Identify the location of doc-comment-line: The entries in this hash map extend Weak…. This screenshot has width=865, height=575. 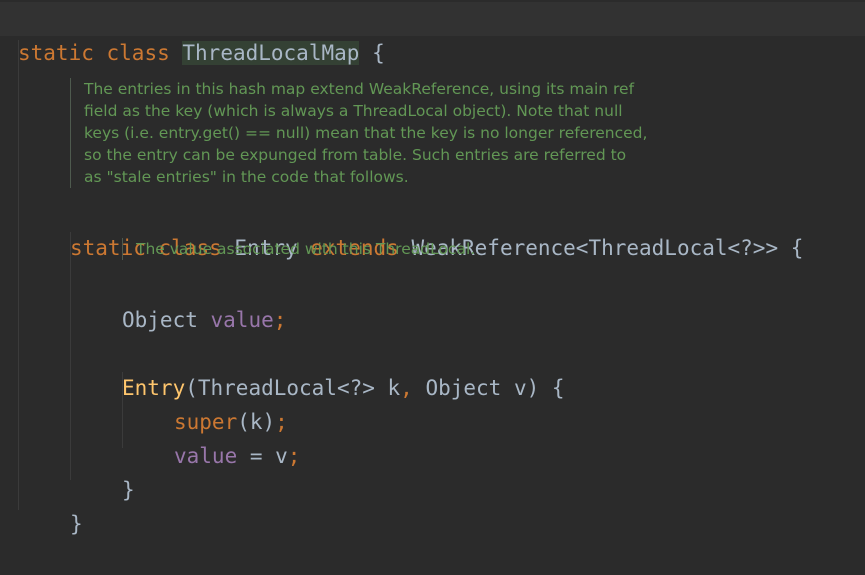
(359, 89).